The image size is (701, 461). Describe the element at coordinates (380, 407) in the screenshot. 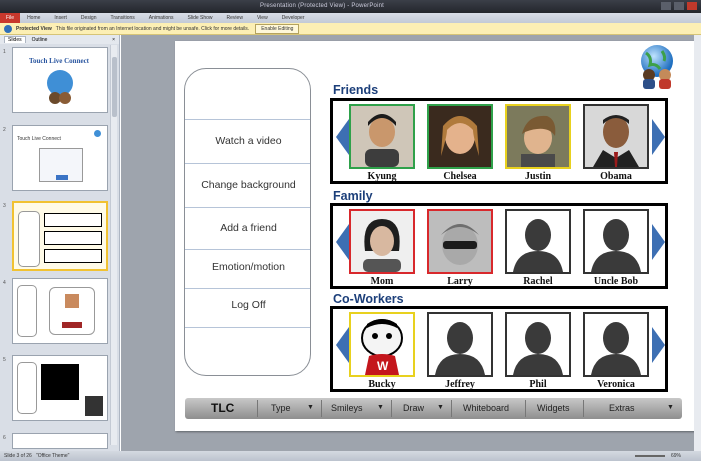

I see `smileys-dropdown-icon: ▼` at that location.